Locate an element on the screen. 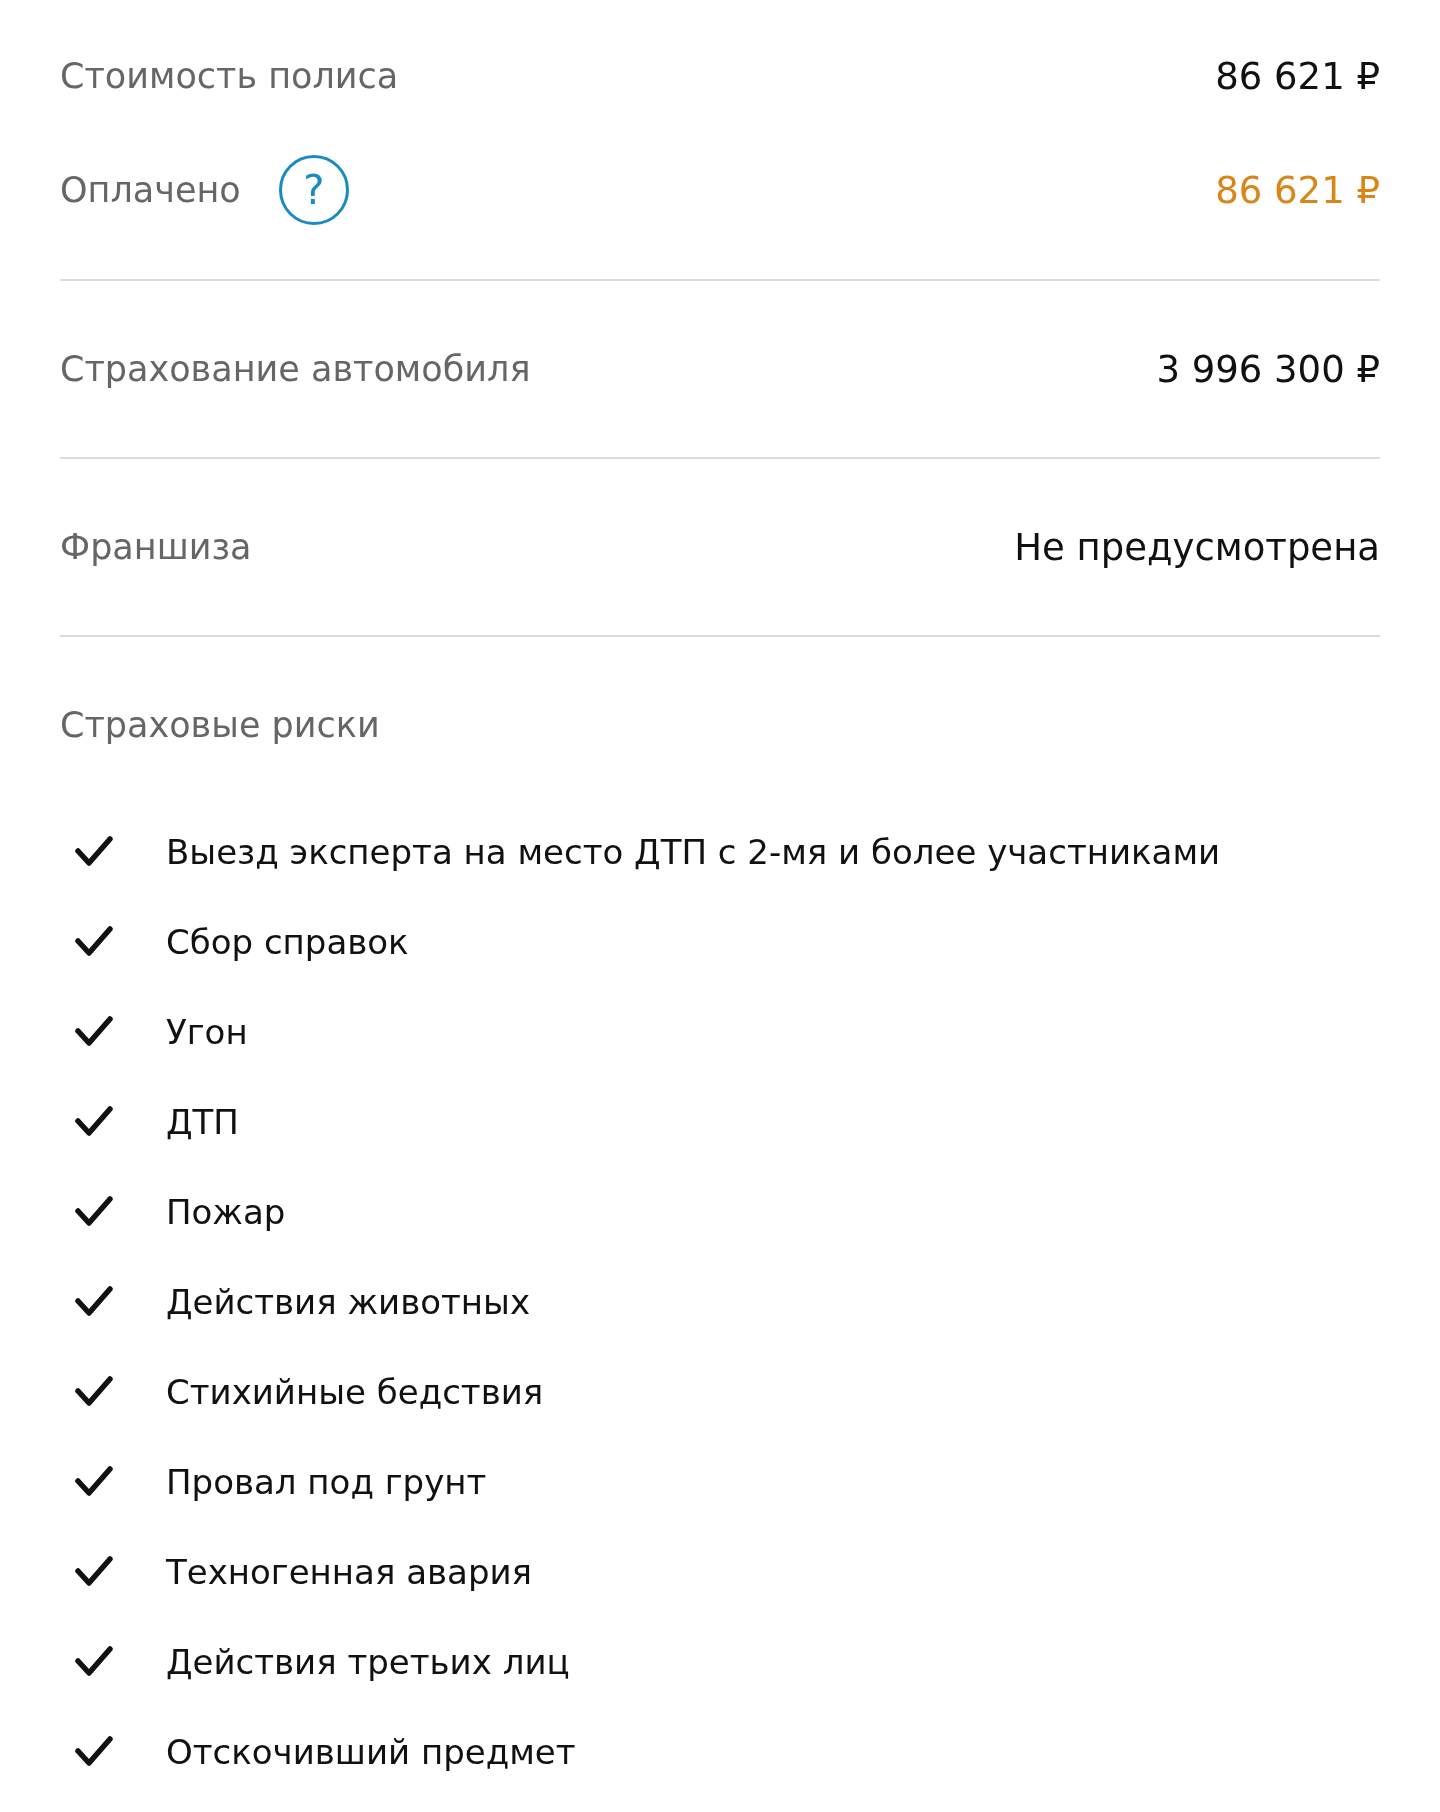  risk-label: Угон is located at coordinates (207, 1032).